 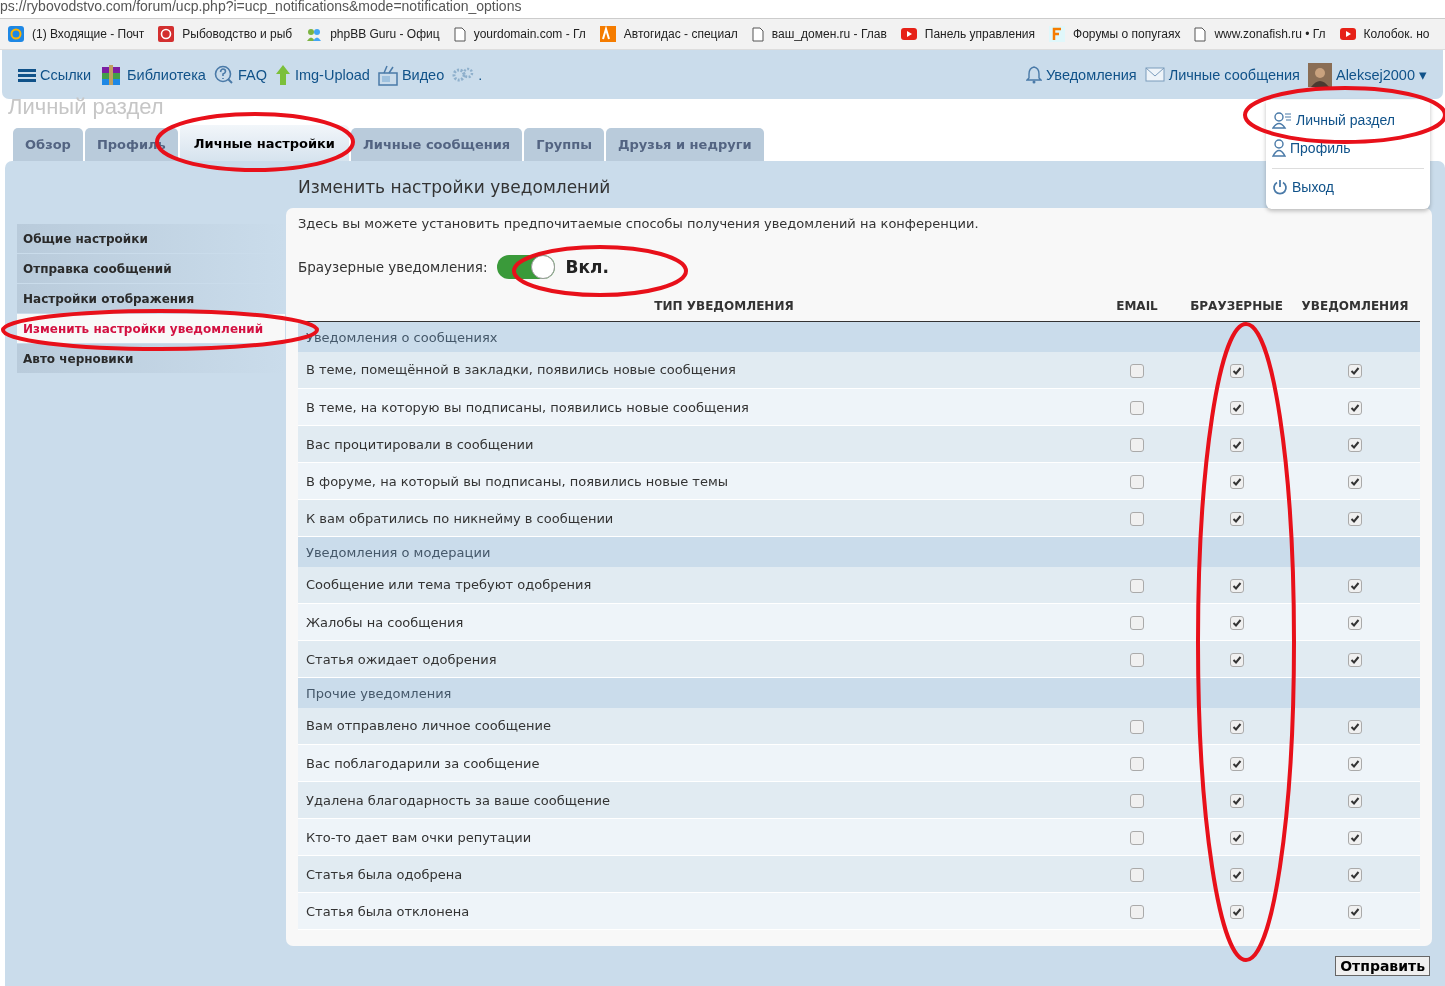 I want to click on people-icon, so click(x=314, y=34).